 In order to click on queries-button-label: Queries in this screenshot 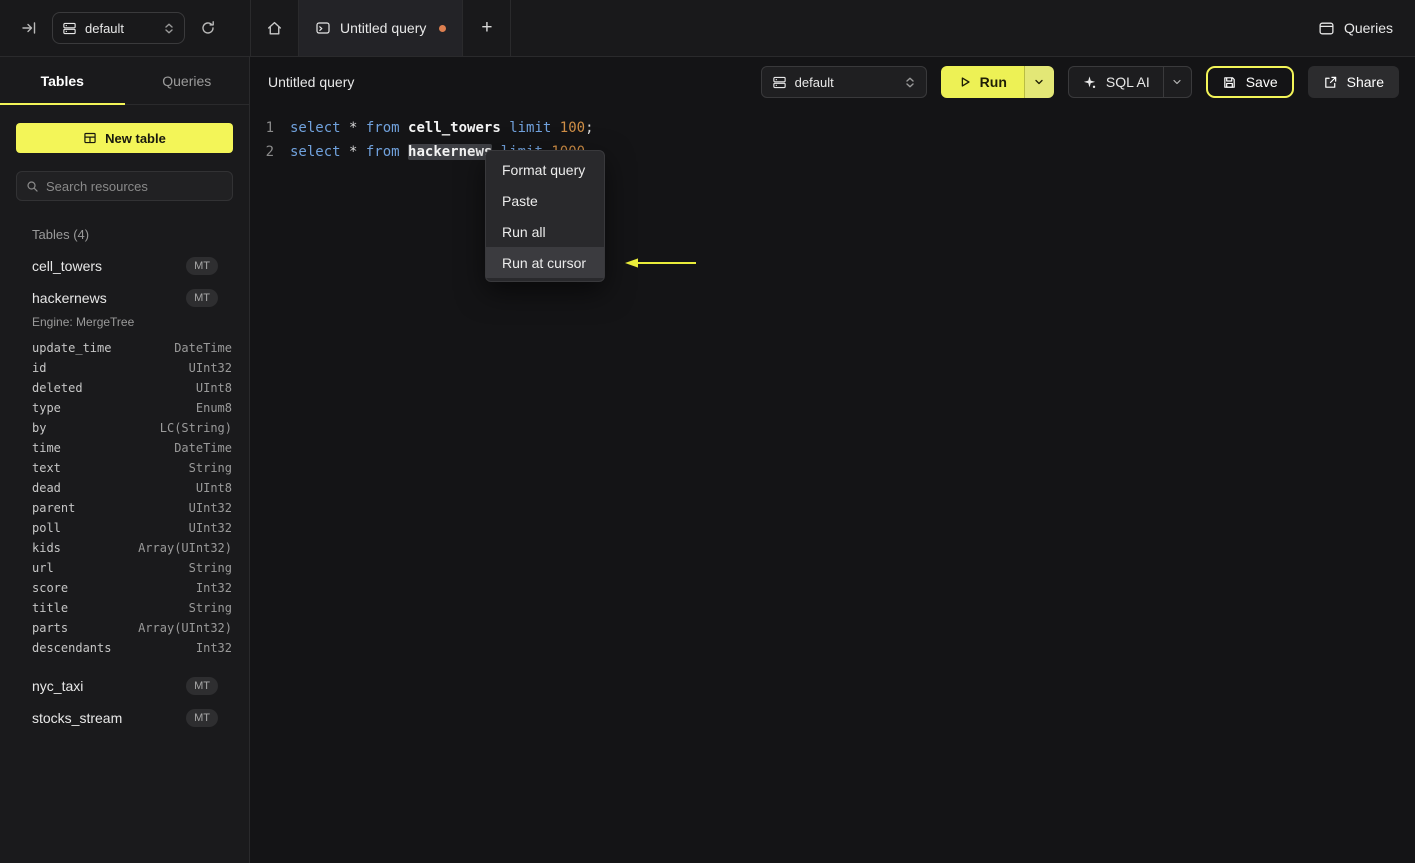, I will do `click(1368, 28)`.